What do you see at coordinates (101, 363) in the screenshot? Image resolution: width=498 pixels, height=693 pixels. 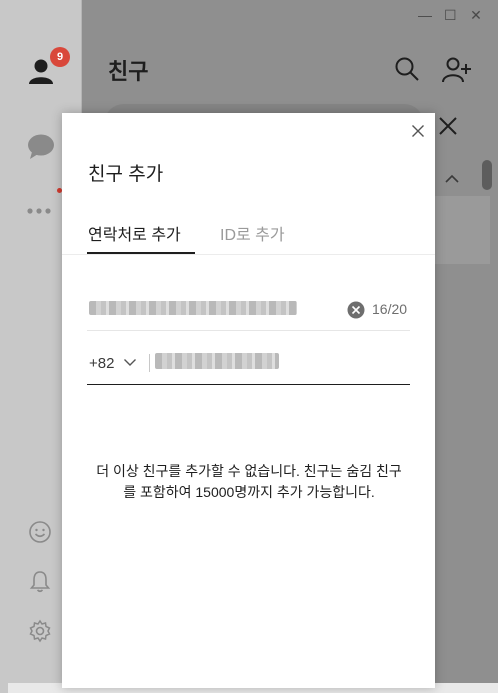 I see `country-code: +82` at bounding box center [101, 363].